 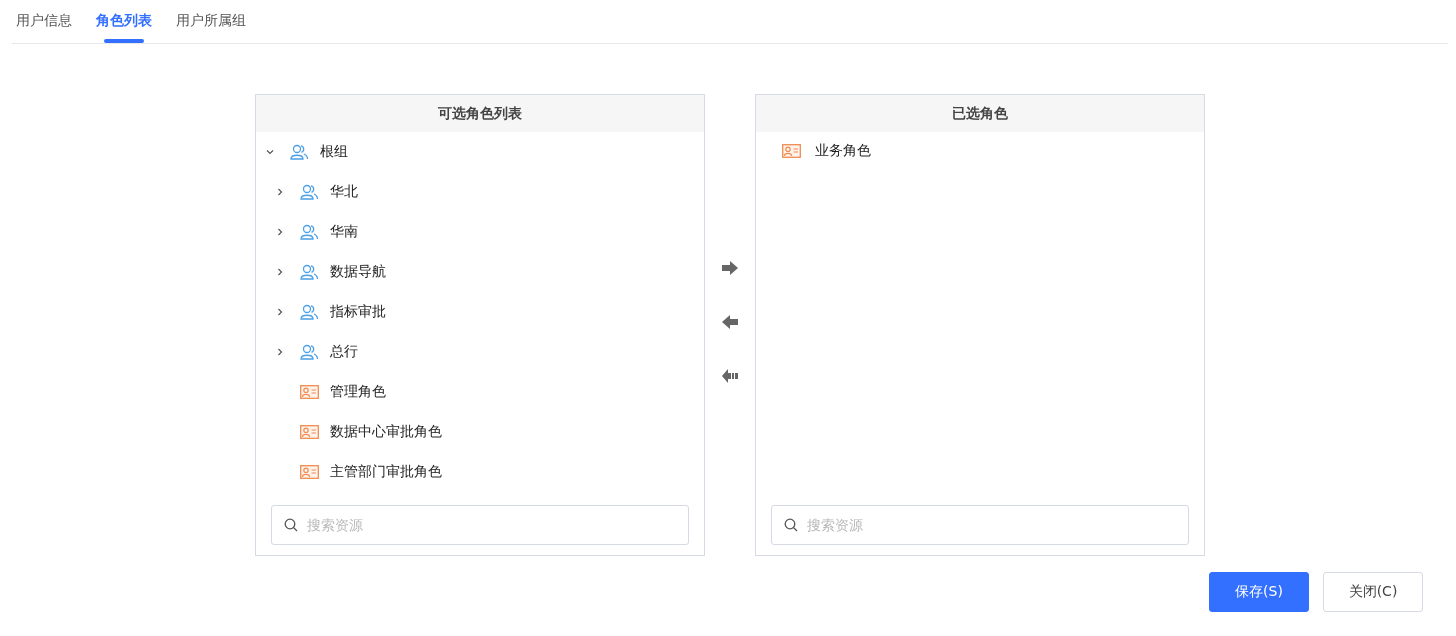 What do you see at coordinates (1373, 592) in the screenshot?
I see `close-button: 关闭(C)` at bounding box center [1373, 592].